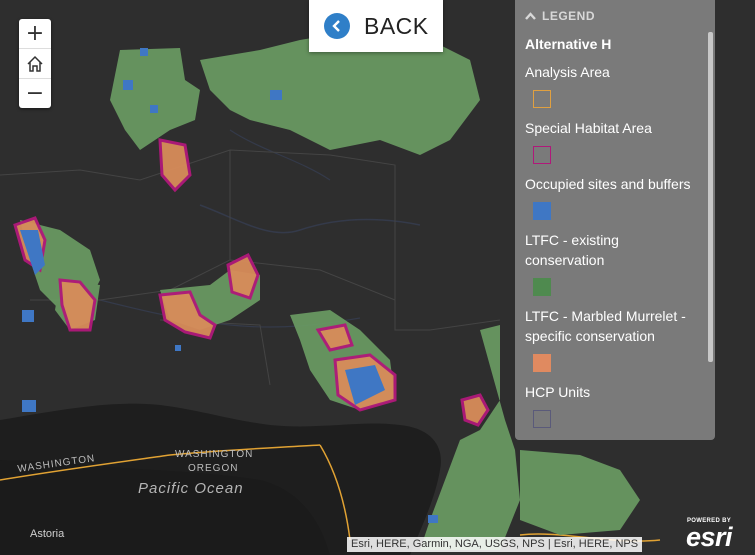 This screenshot has width=755, height=555. What do you see at coordinates (214, 454) in the screenshot?
I see `label-washington-center: WASHINGTON` at bounding box center [214, 454].